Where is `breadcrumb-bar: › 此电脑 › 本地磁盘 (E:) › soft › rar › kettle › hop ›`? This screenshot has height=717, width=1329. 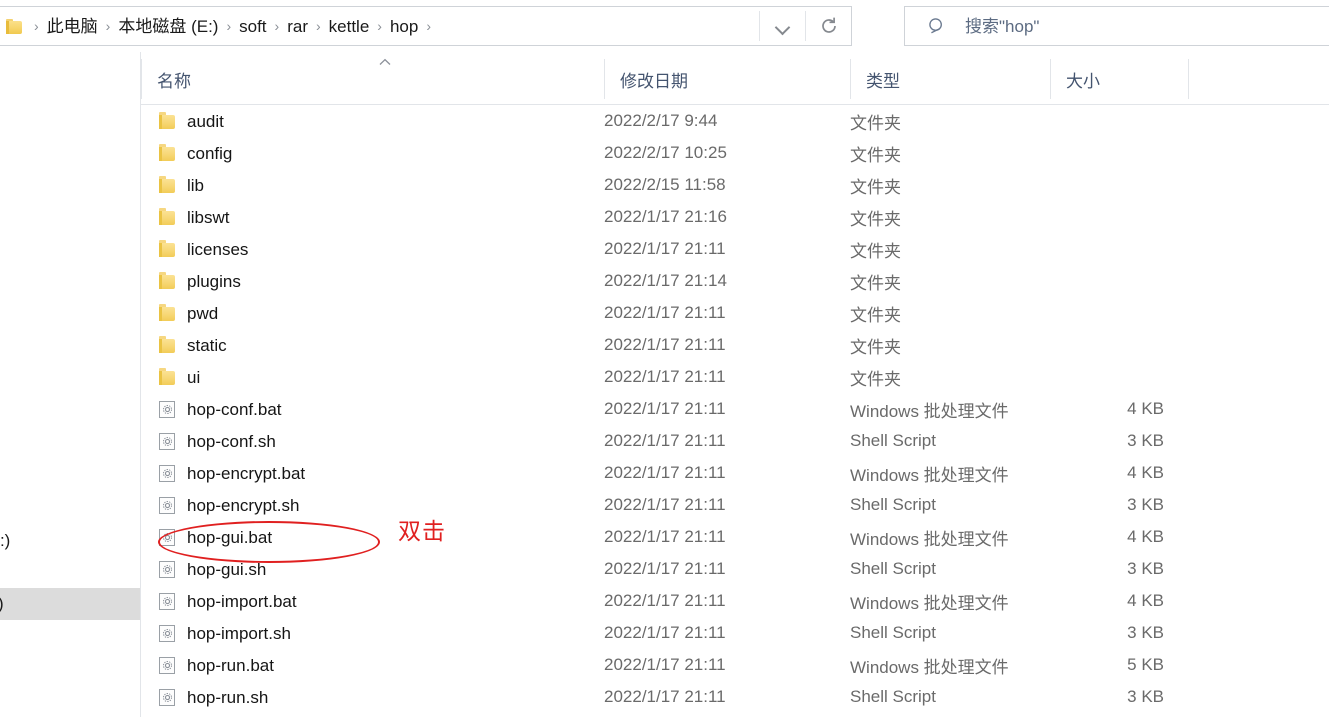
breadcrumb-bar: › 此电脑 › 本地磁盘 (E:) › soft › rar › kettle › hop › is located at coordinates (426, 26).